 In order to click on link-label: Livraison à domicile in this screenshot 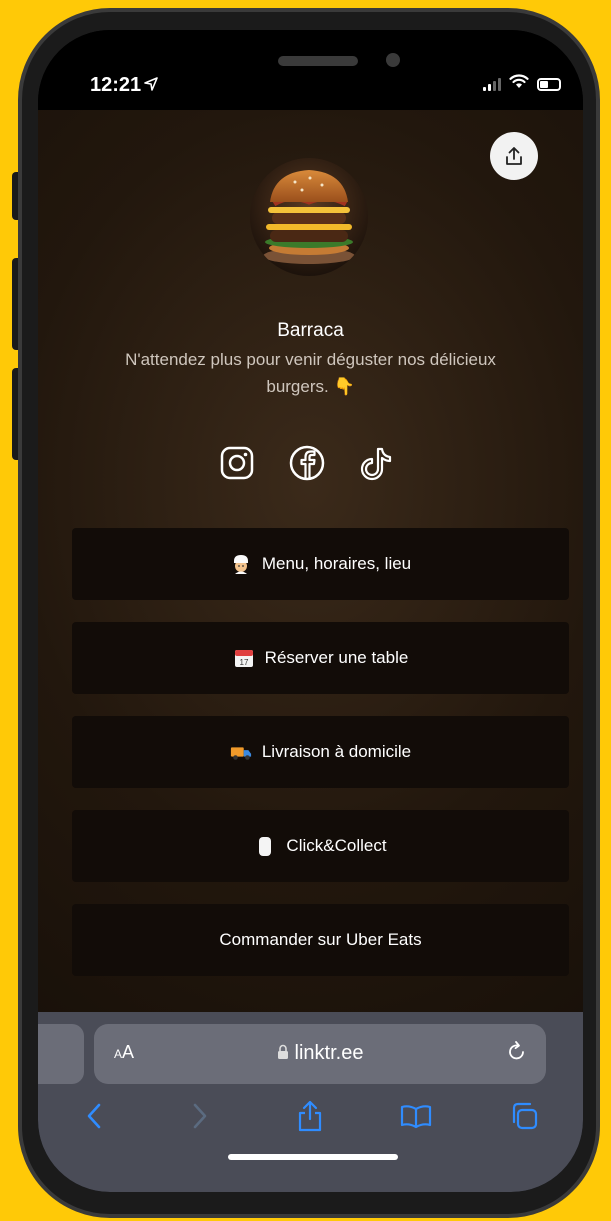, I will do `click(336, 751)`.